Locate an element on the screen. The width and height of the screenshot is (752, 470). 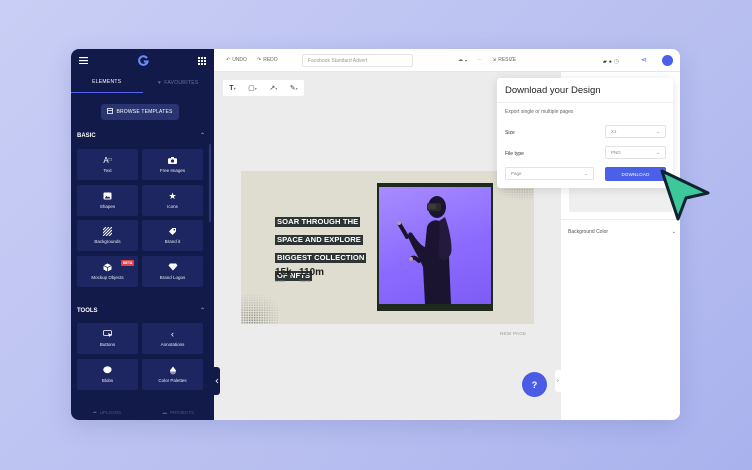
headline-line: SOAR THROUGH THE is located at coordinates (318, 222).